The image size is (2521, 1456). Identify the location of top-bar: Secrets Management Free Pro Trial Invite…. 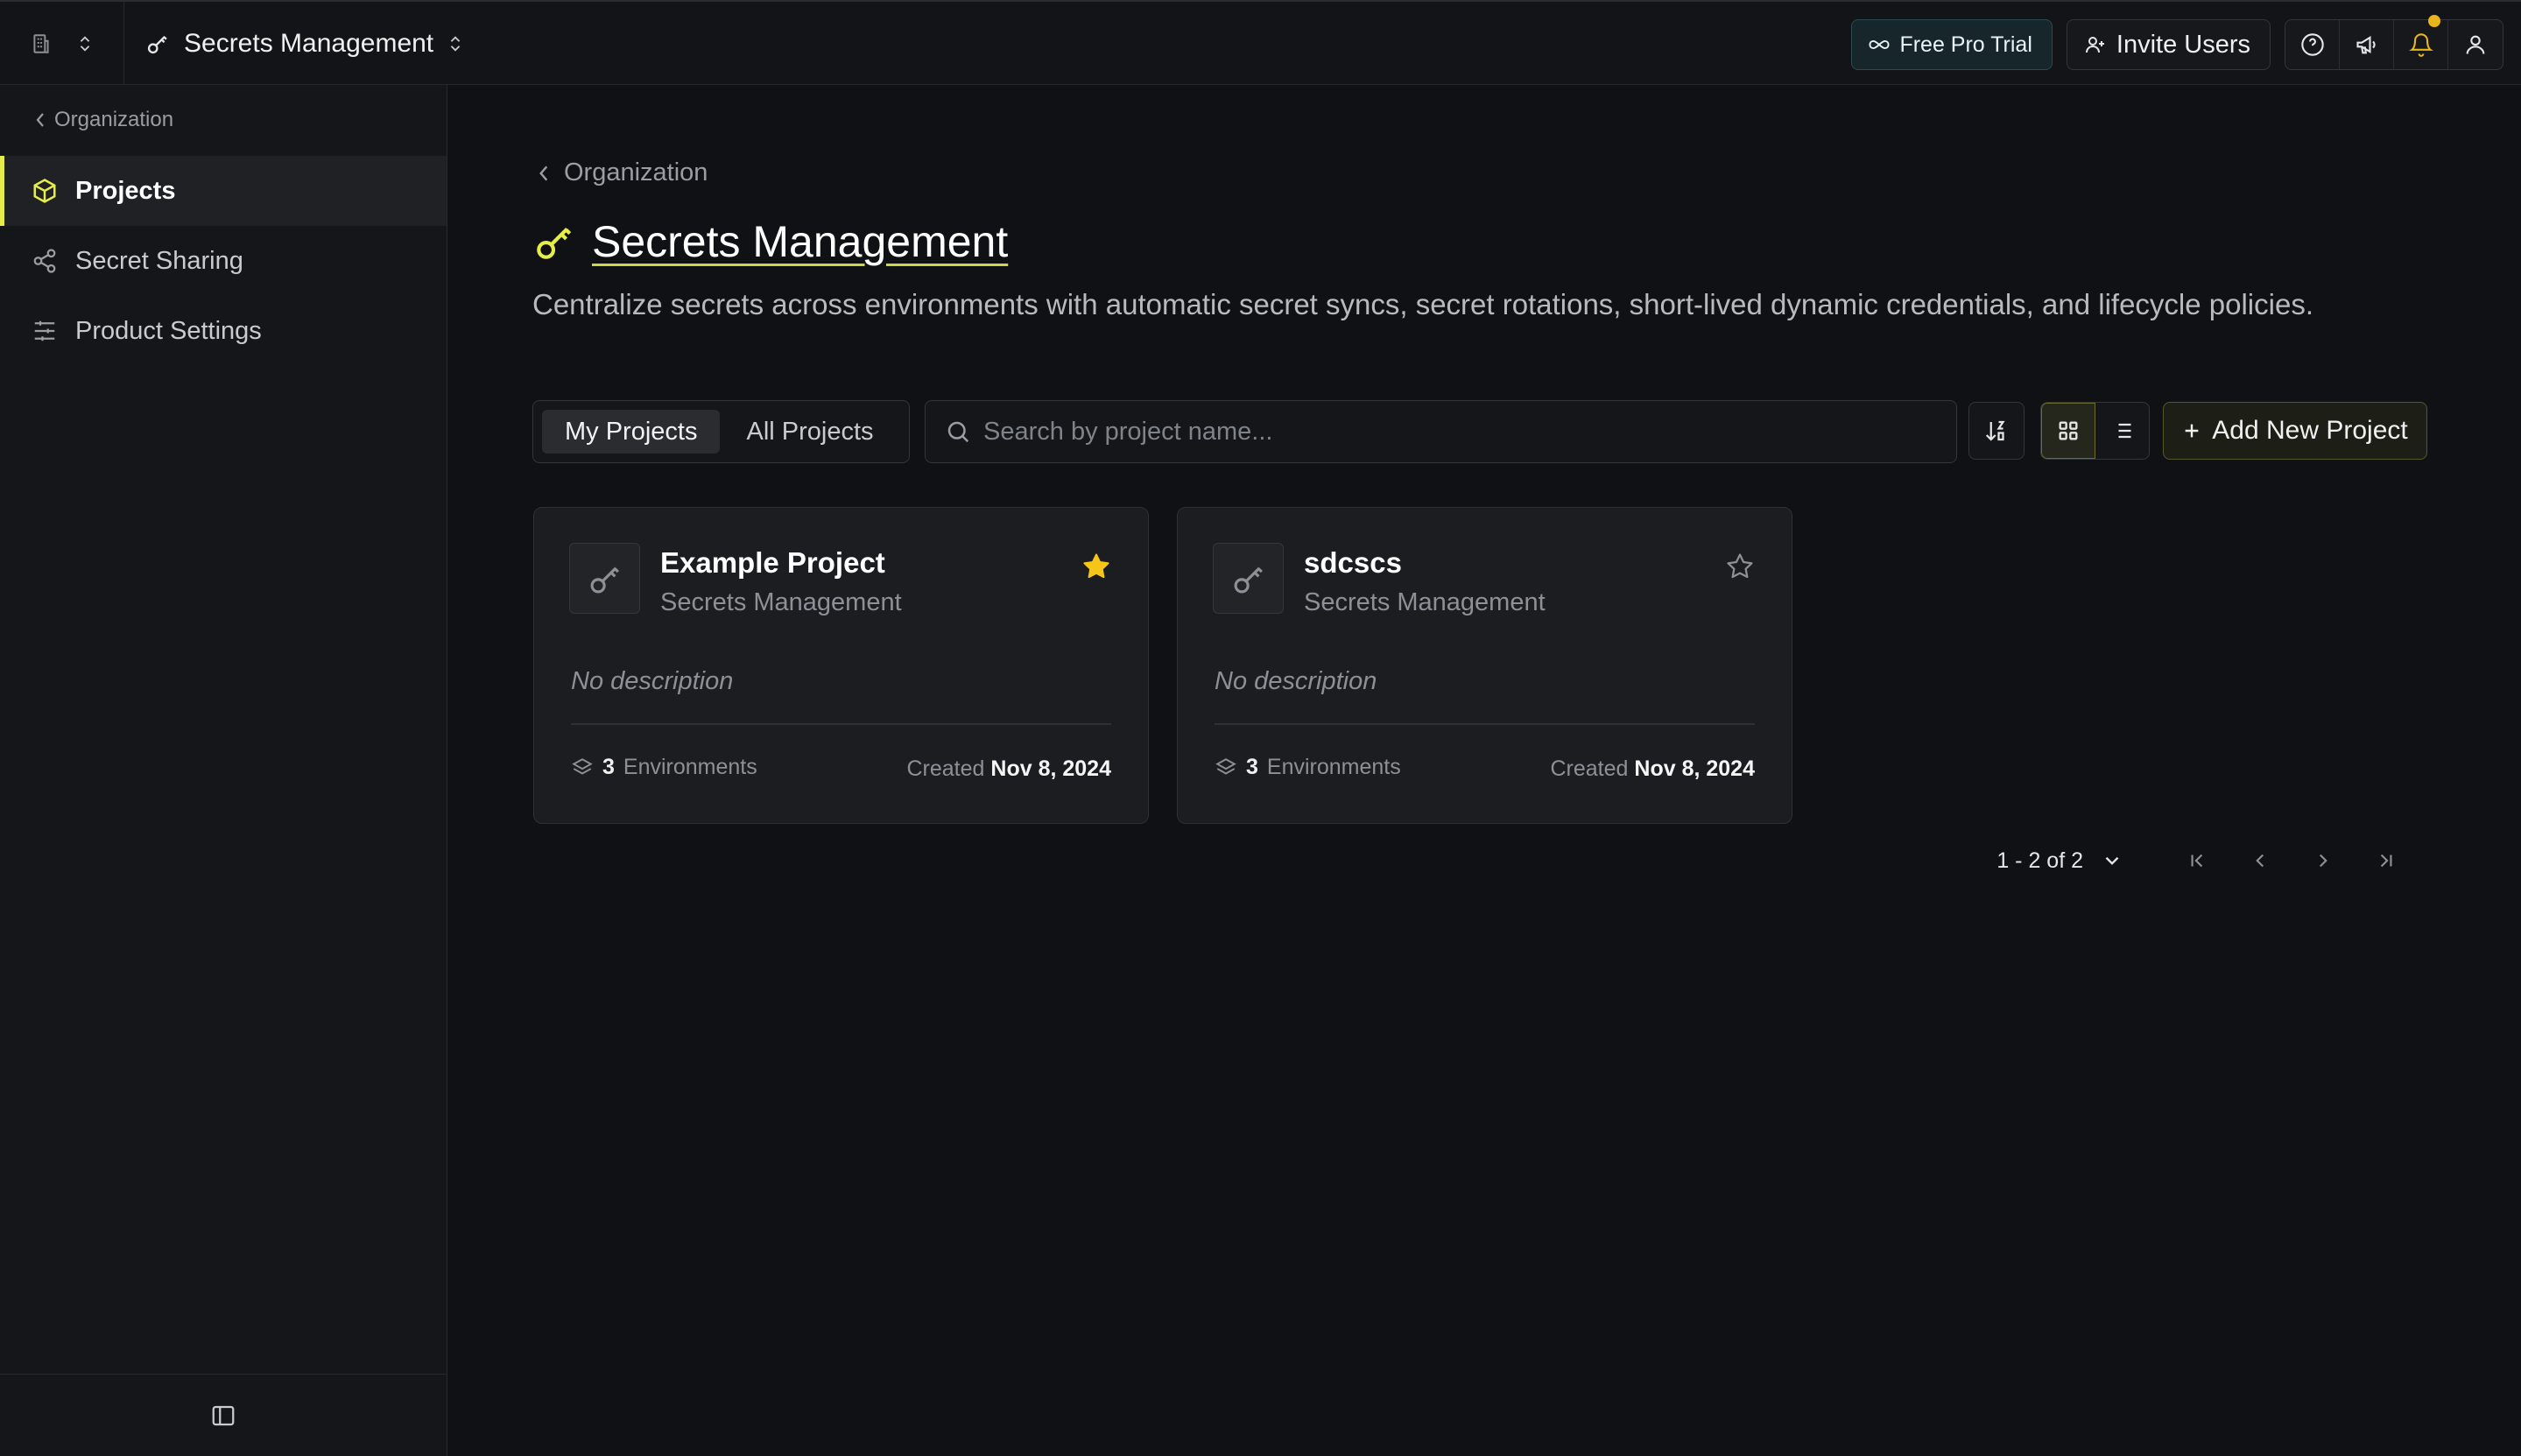
(1260, 42).